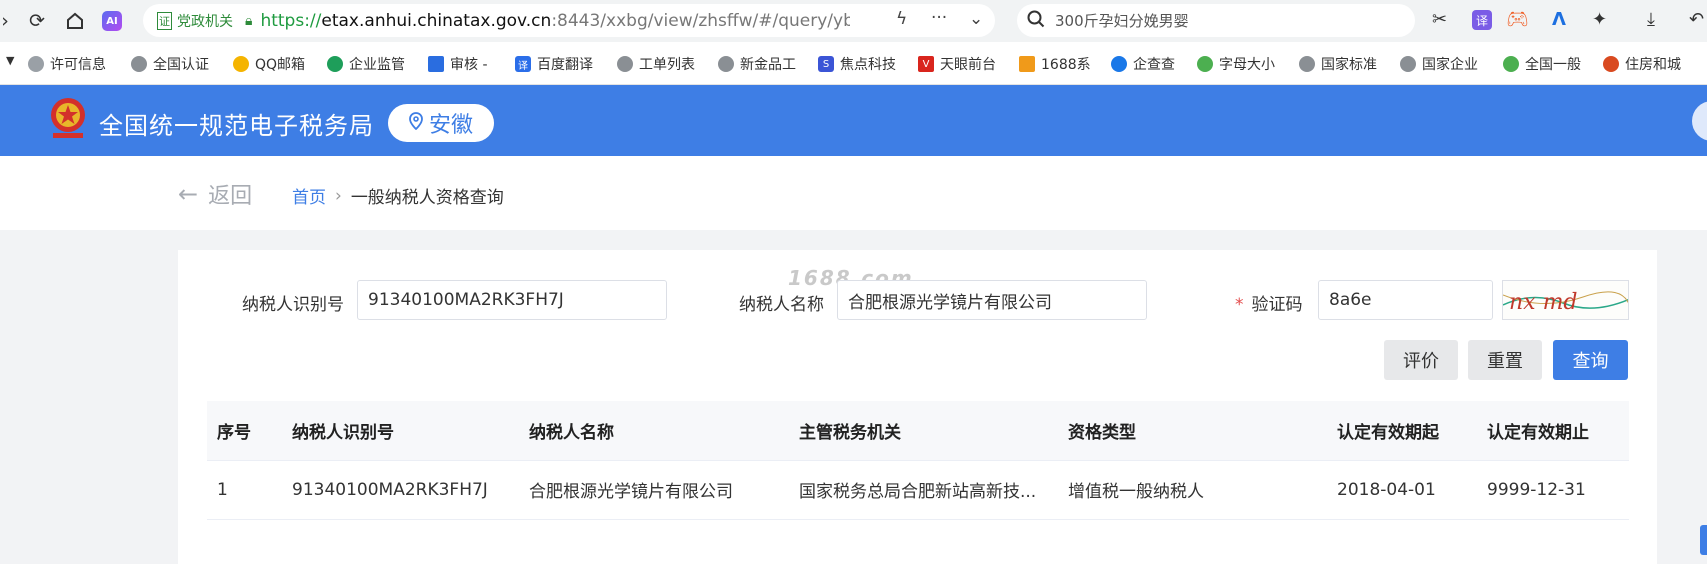  What do you see at coordinates (1439, 64) in the screenshot?
I see `bookmark-item: 国家企业` at bounding box center [1439, 64].